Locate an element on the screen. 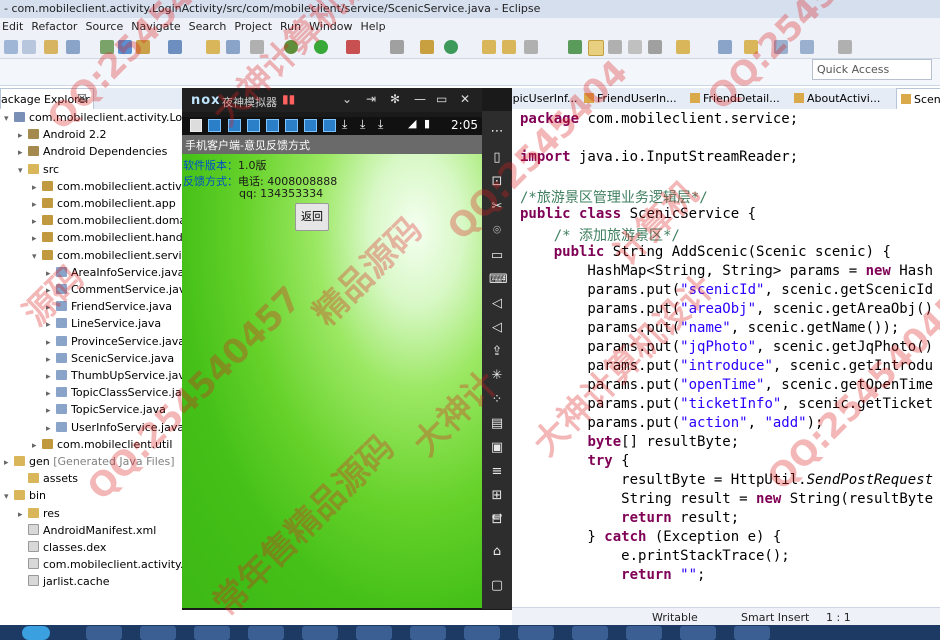 This screenshot has width=940, height=640. record-indicator-icon: ▮▮ is located at coordinates (288, 99).